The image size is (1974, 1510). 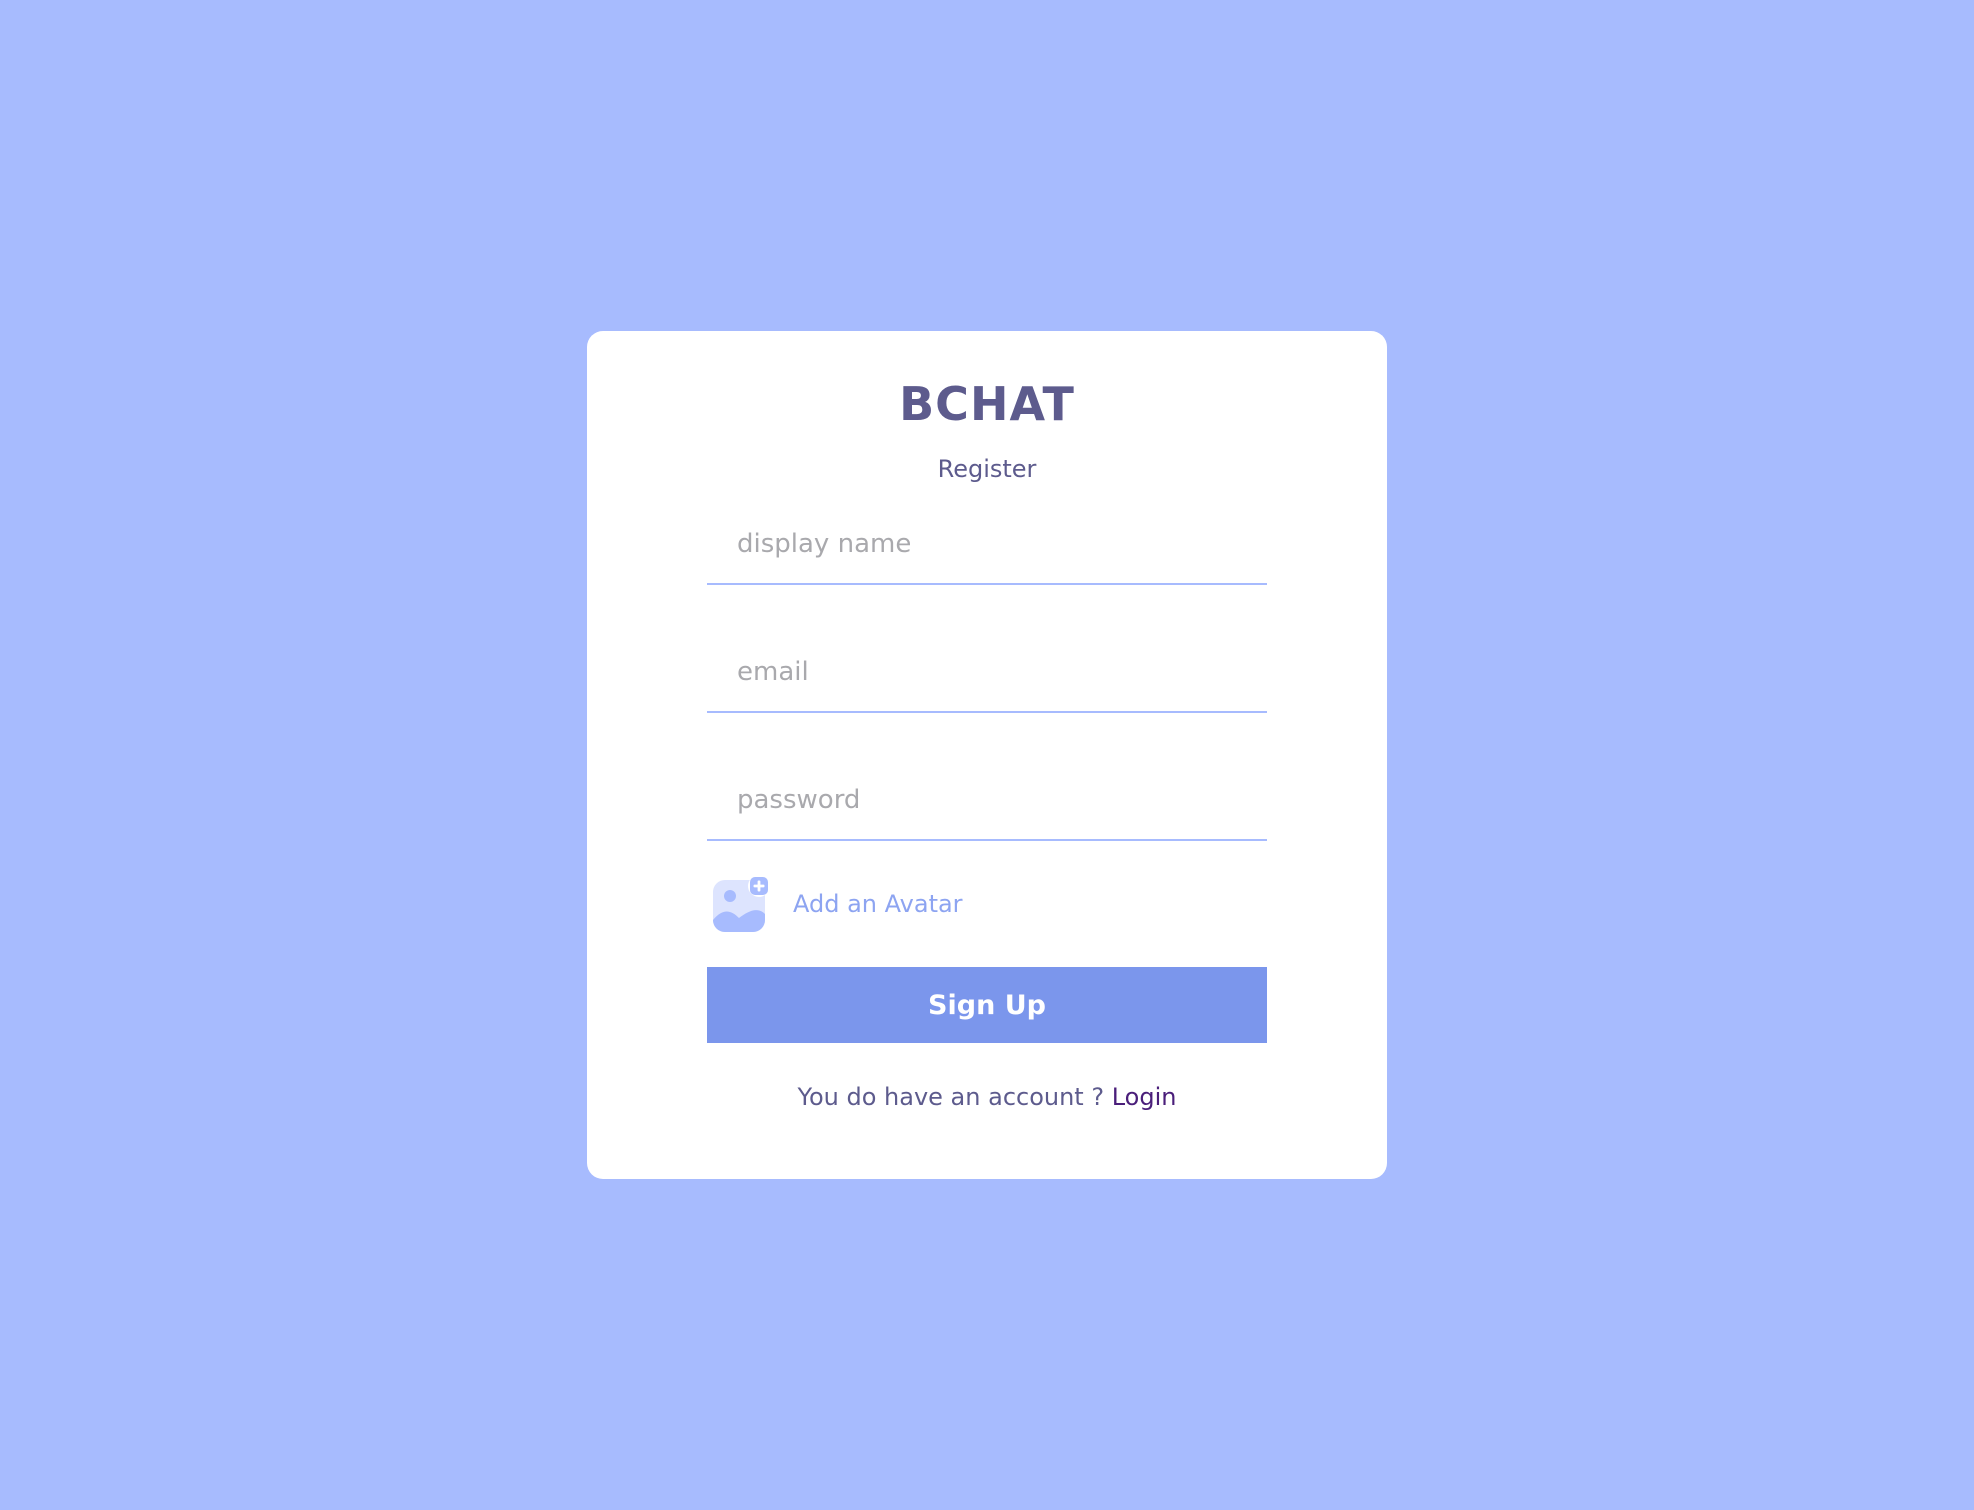 I want to click on login-link: Login, so click(x=1144, y=1097).